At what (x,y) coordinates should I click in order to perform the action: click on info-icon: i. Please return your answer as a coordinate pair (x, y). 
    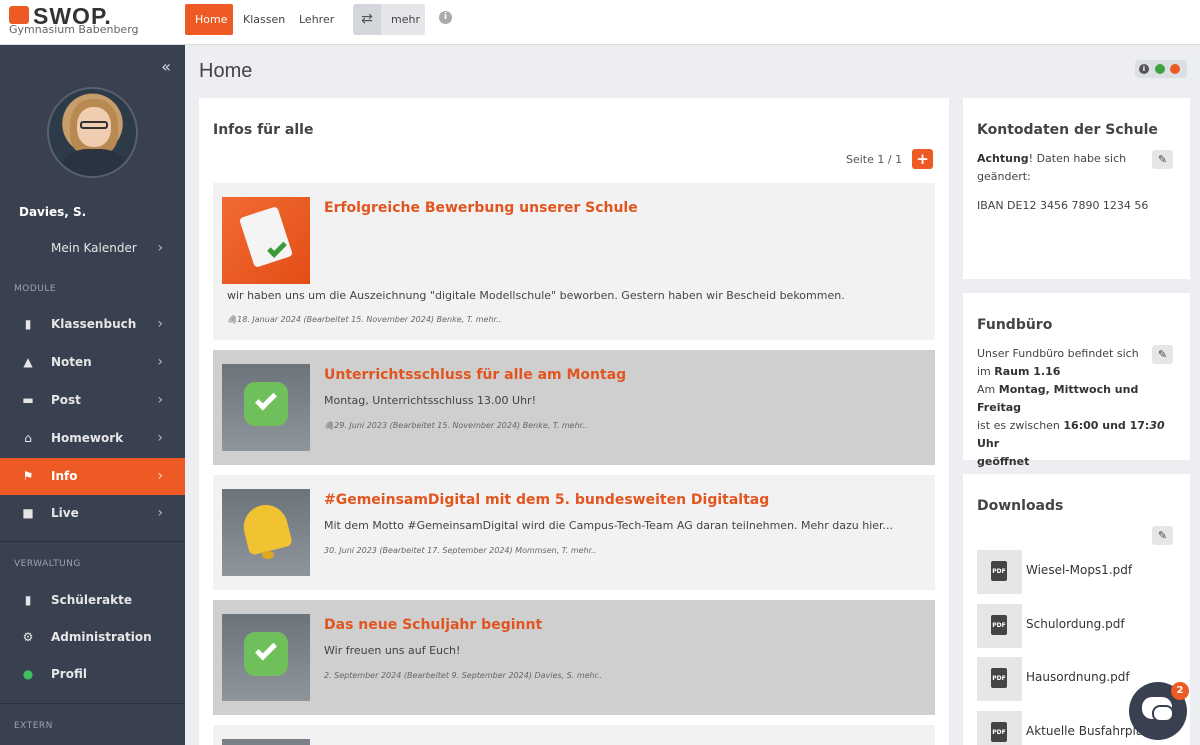
    Looking at the image, I should click on (445, 17).